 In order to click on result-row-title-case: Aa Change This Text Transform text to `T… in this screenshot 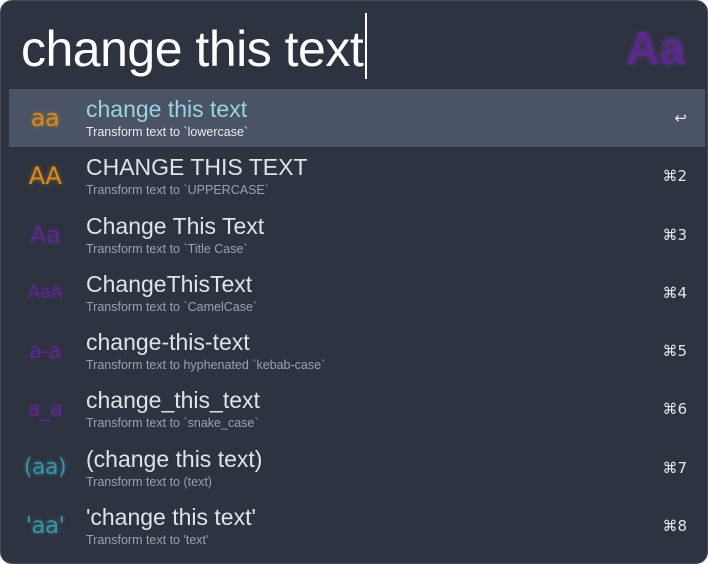, I will do `click(357, 235)`.